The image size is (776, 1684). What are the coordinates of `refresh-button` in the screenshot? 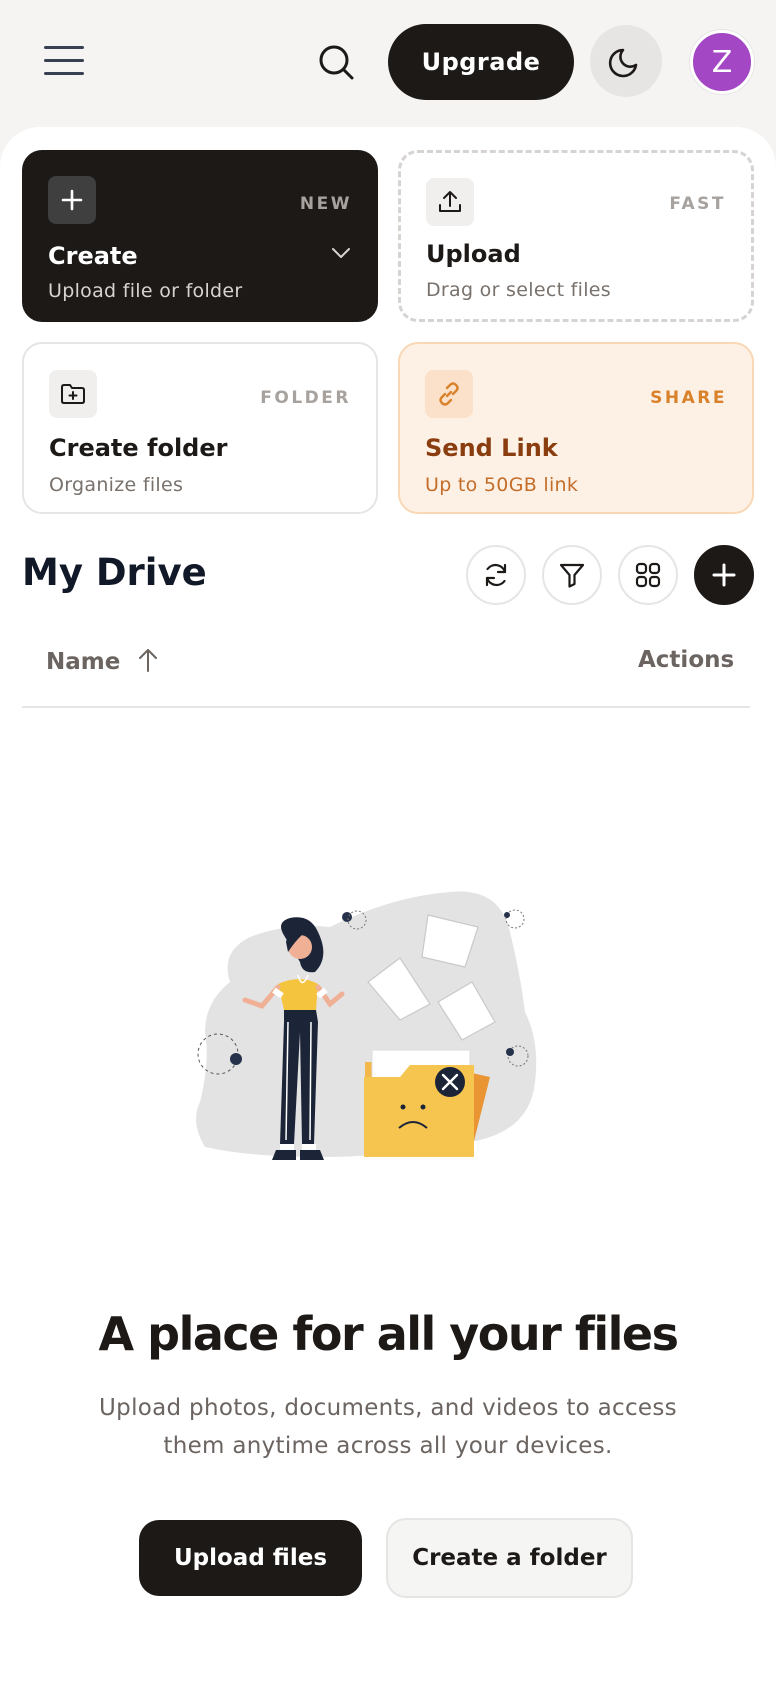 It's located at (496, 575).